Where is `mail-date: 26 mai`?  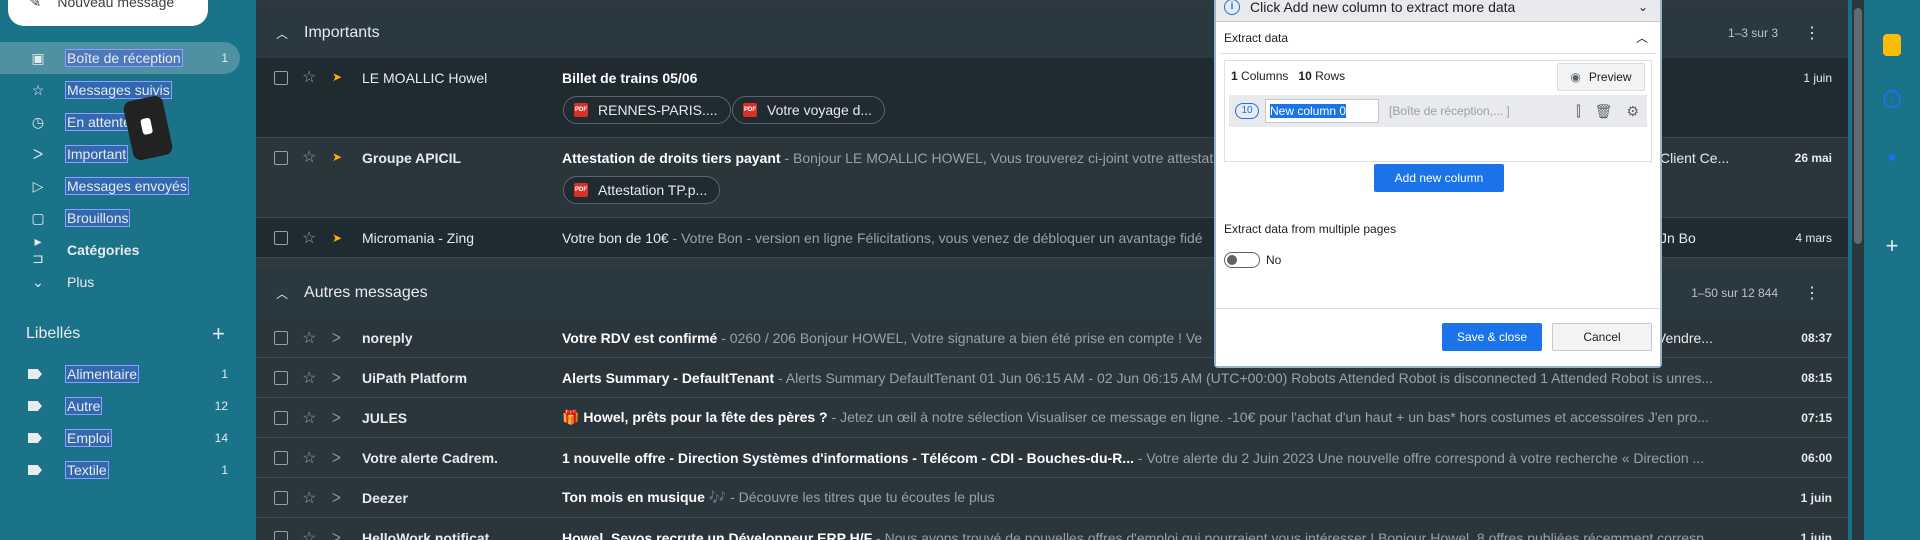
mail-date: 26 mai is located at coordinates (1813, 158).